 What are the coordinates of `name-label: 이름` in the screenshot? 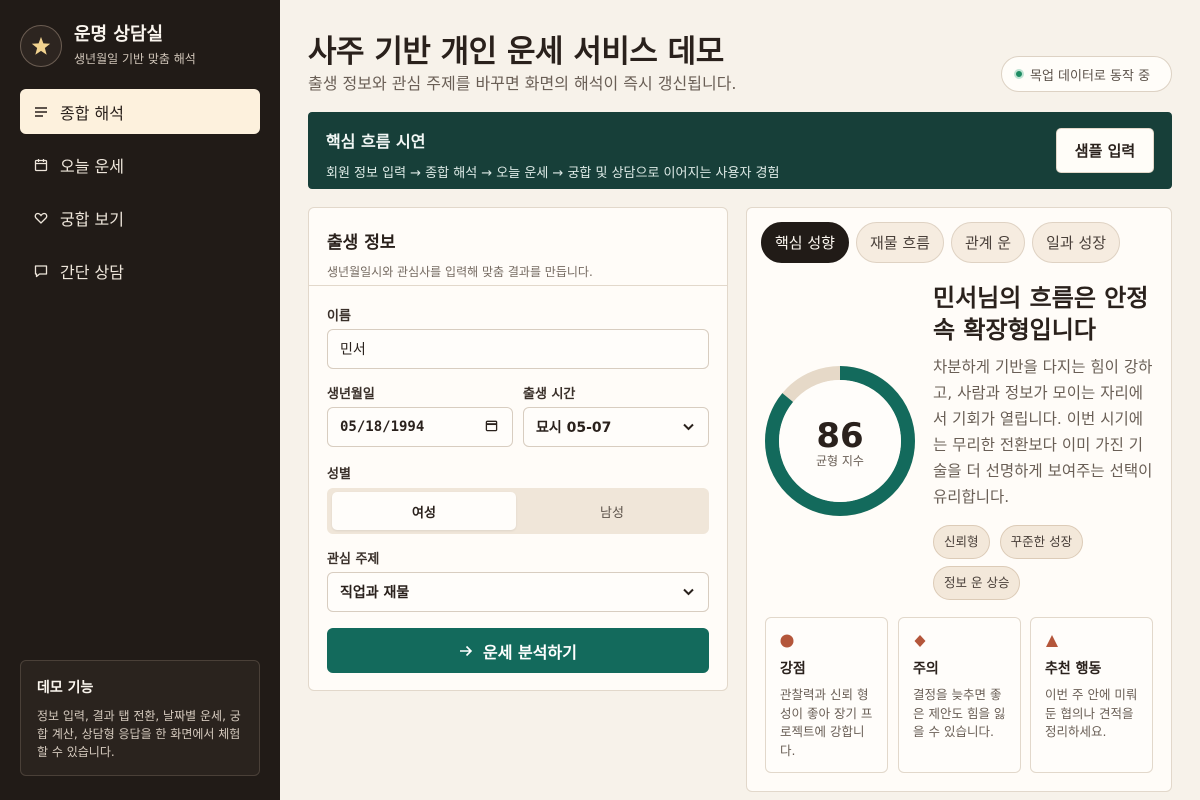 It's located at (339, 316).